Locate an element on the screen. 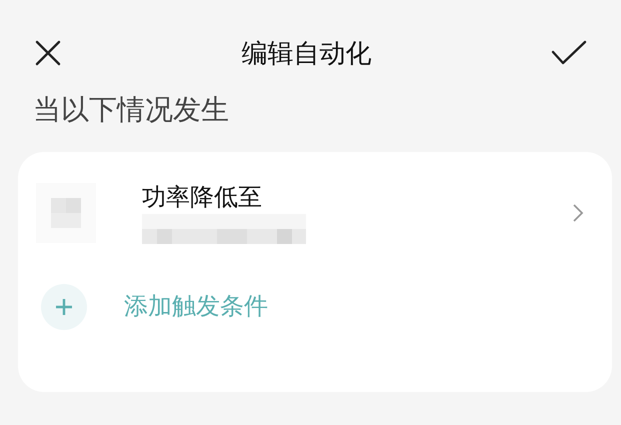 This screenshot has width=621, height=425. page-title: 编辑自动化 is located at coordinates (307, 53).